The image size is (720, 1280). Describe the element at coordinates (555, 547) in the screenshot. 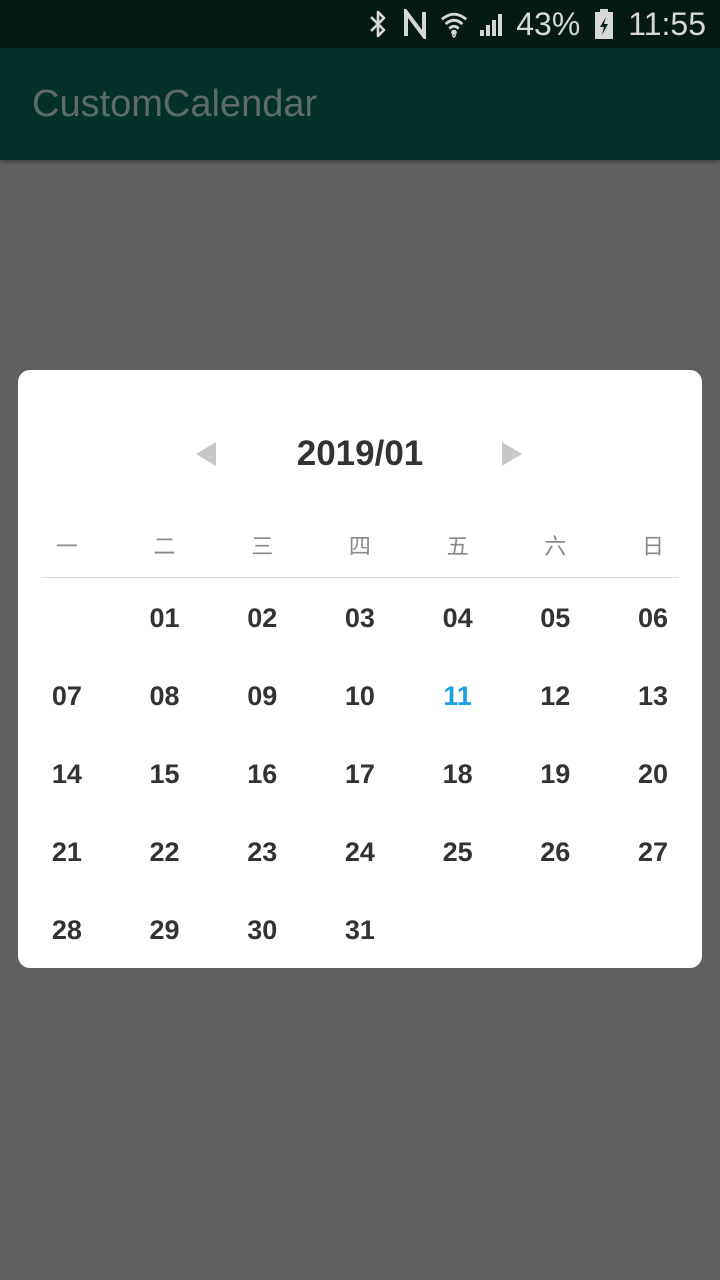

I see `weekday-label: 六` at that location.